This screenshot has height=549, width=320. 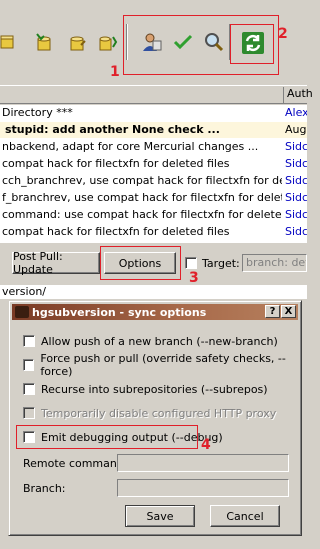 I want to click on annotation-label-2: 2, so click(x=283, y=34).